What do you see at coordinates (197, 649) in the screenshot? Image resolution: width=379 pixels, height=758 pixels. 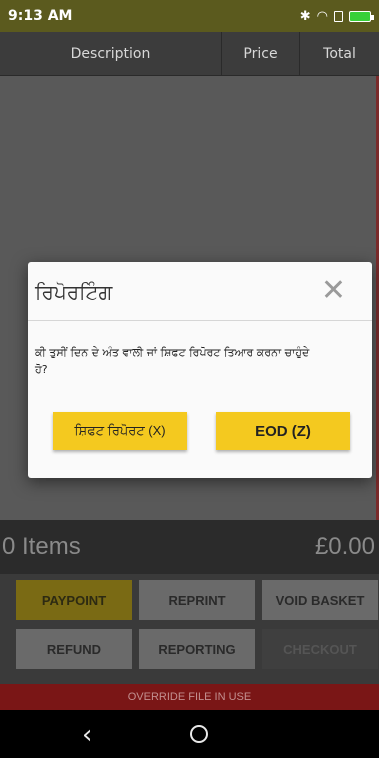 I see `reporting-button: REPORTING` at bounding box center [197, 649].